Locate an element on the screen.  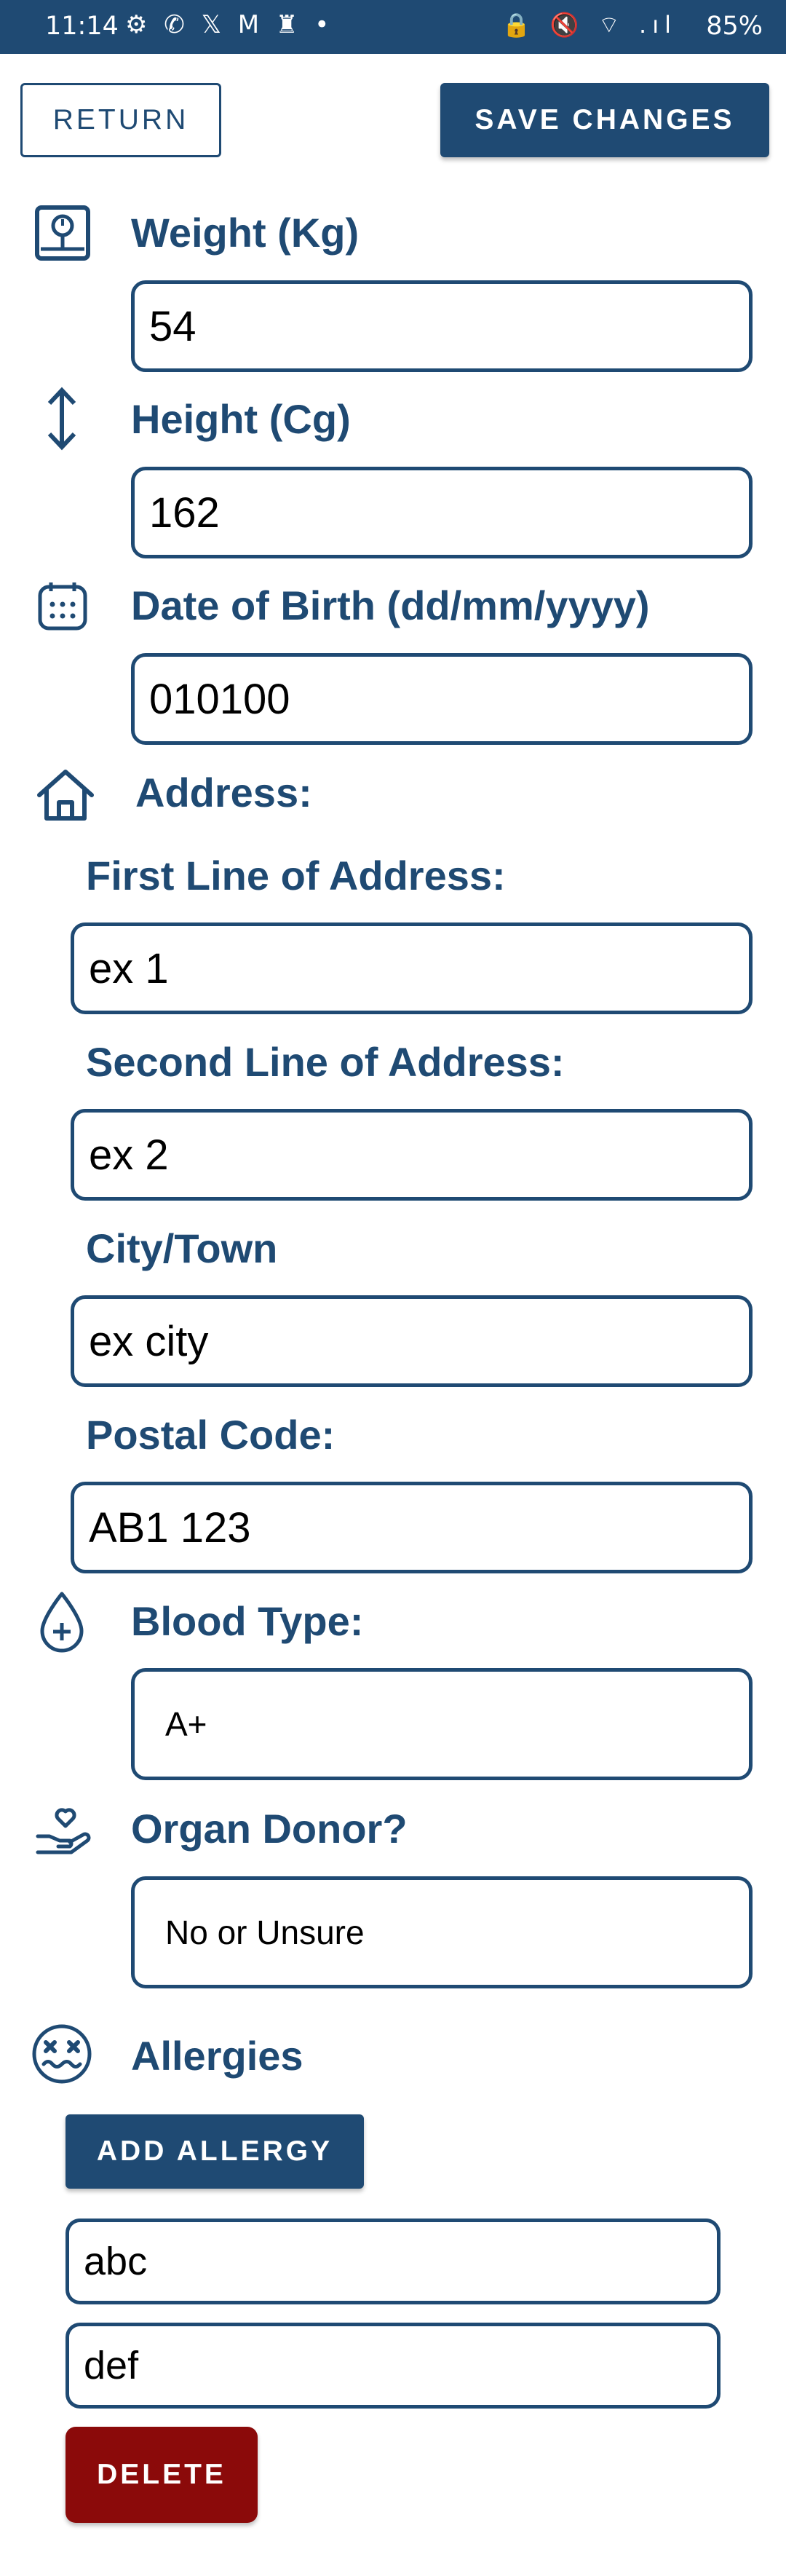
address-line2-label: Second Line of Address: is located at coordinates (325, 1062).